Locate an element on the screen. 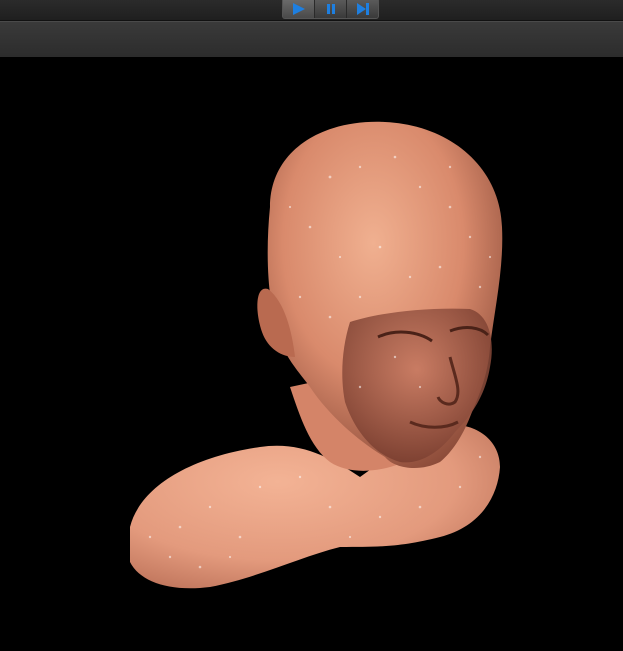  pause-button is located at coordinates (331, 9).